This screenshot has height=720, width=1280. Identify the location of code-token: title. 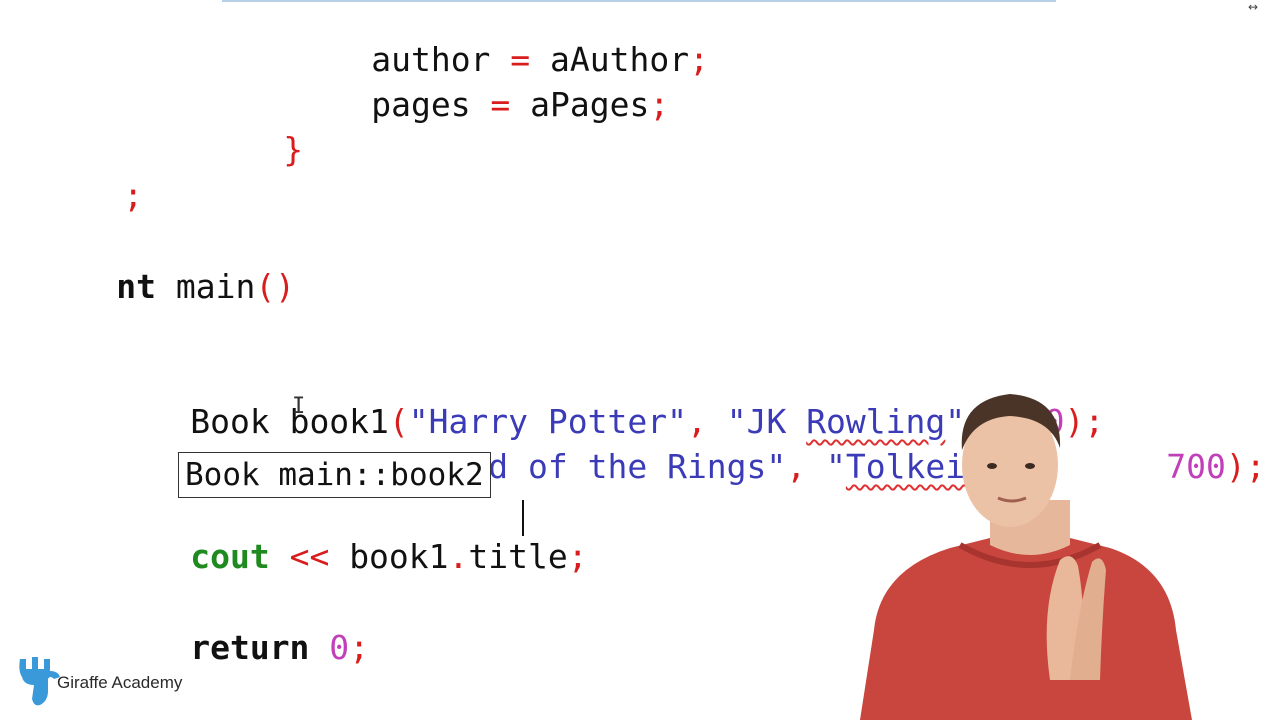
(518, 556).